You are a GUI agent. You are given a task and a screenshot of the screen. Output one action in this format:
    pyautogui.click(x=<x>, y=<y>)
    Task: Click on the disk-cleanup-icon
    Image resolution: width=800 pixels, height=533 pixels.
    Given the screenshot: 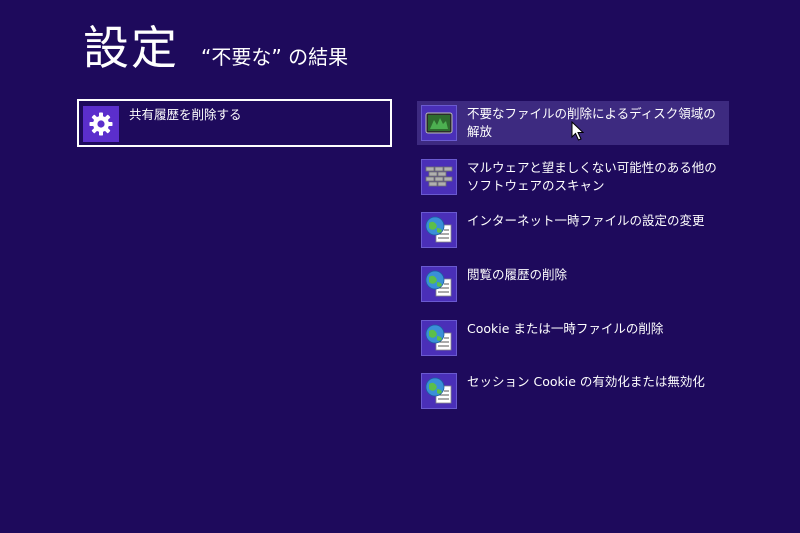 What is the action you would take?
    pyautogui.click(x=439, y=123)
    